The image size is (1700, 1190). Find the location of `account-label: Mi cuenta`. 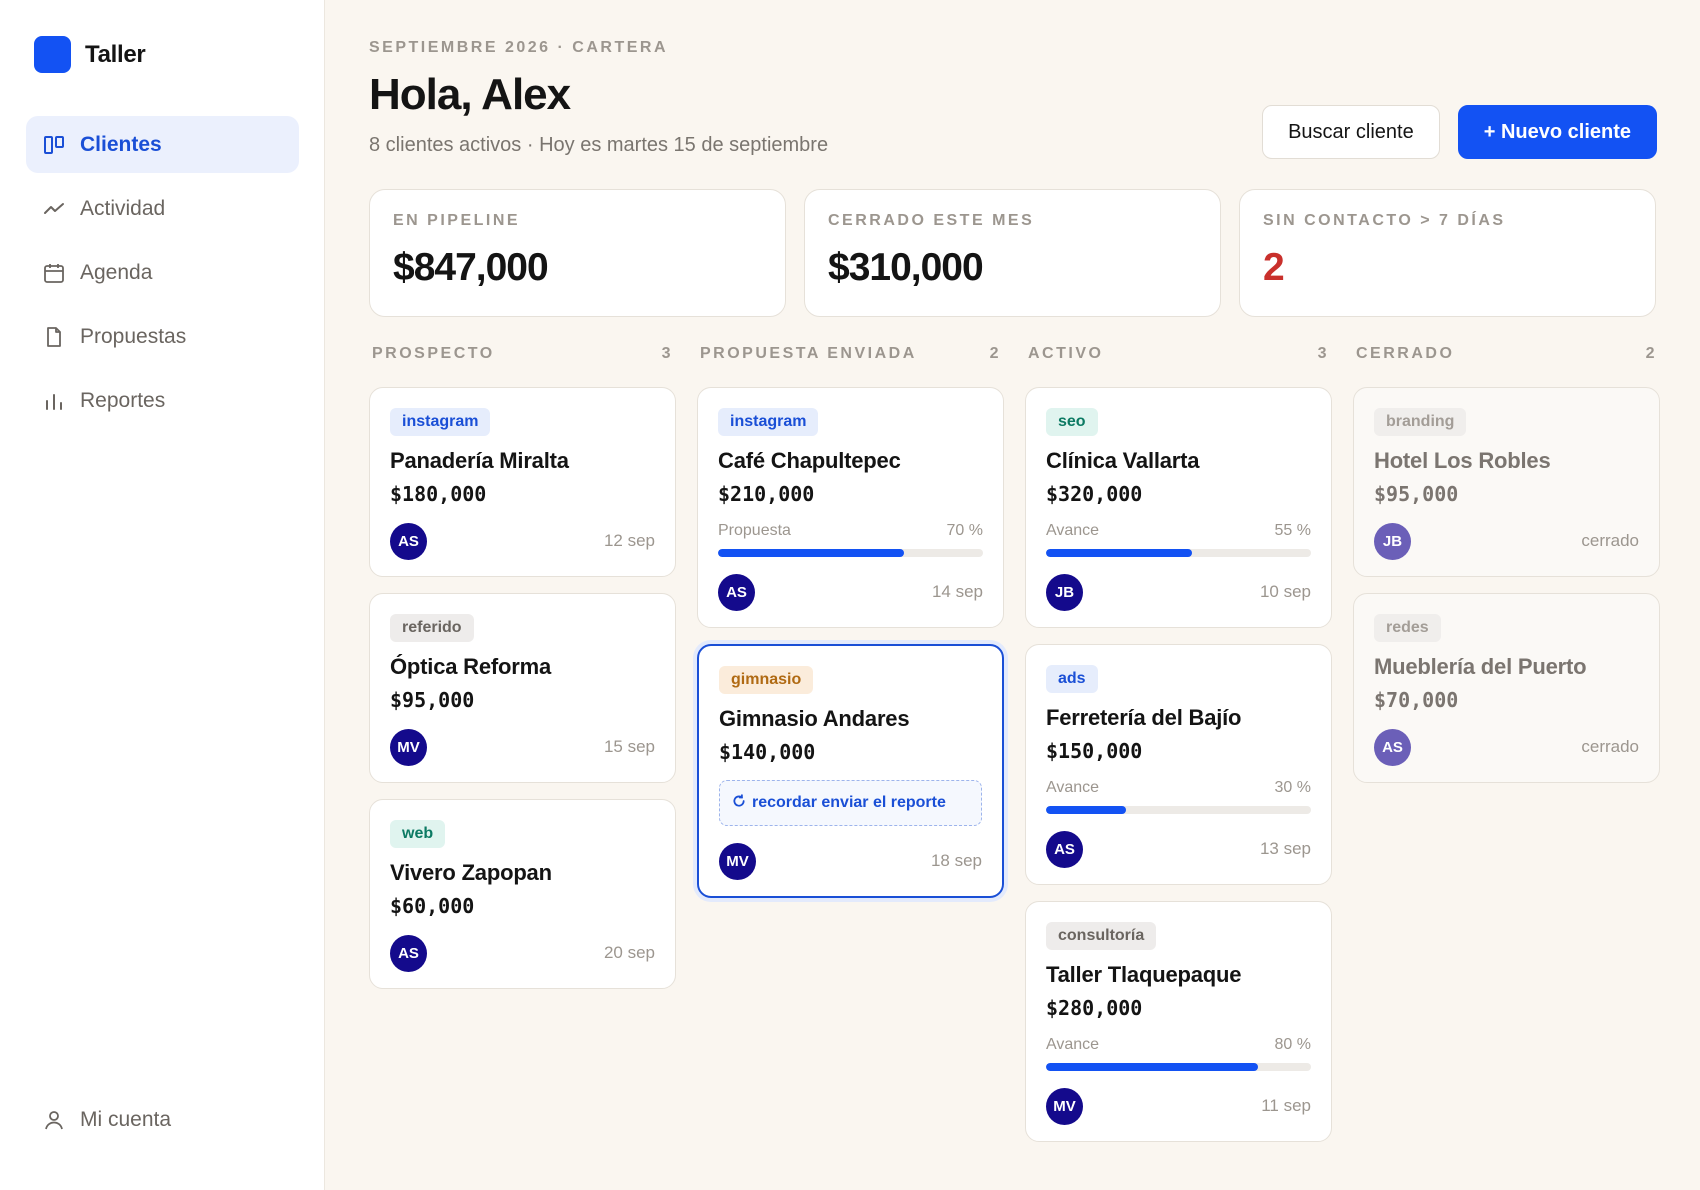

account-label: Mi cuenta is located at coordinates (126, 1119).